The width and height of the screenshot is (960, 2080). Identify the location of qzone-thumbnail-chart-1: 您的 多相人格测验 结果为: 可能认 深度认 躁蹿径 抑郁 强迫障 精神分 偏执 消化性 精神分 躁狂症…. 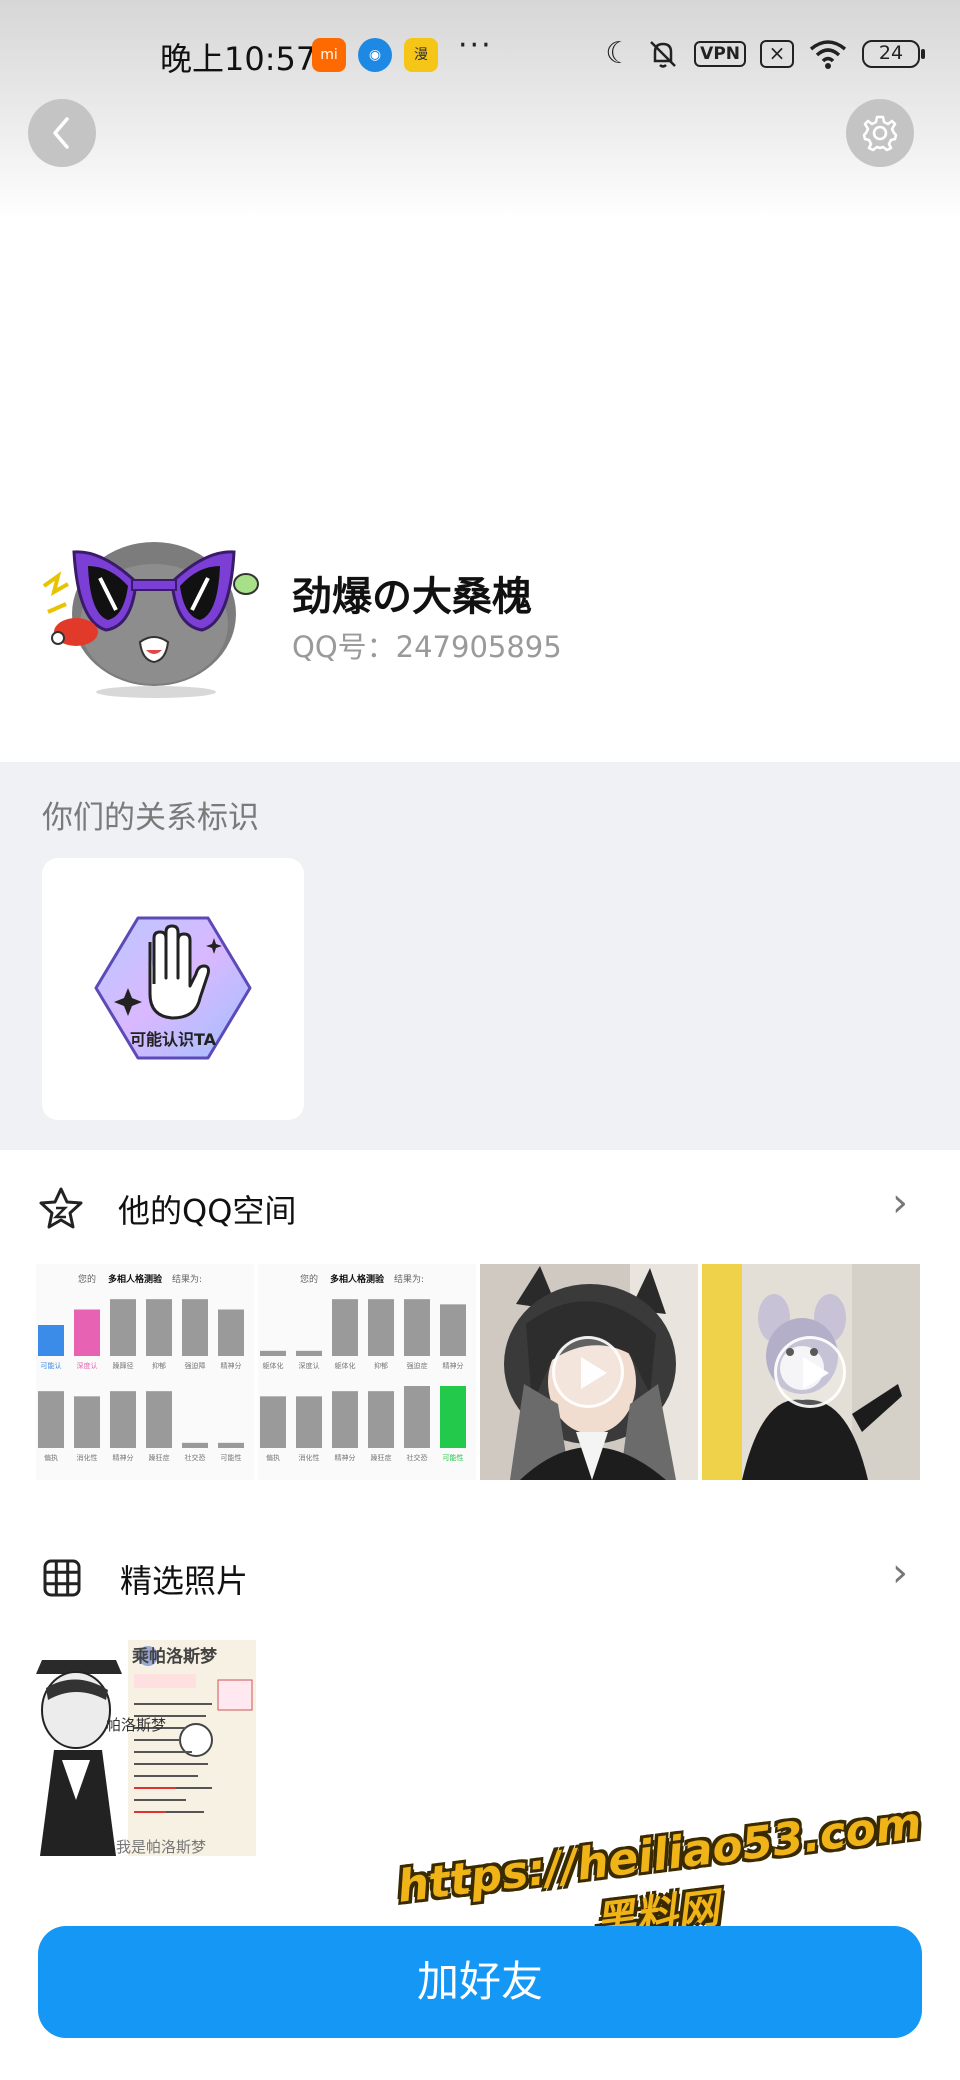
(145, 1372).